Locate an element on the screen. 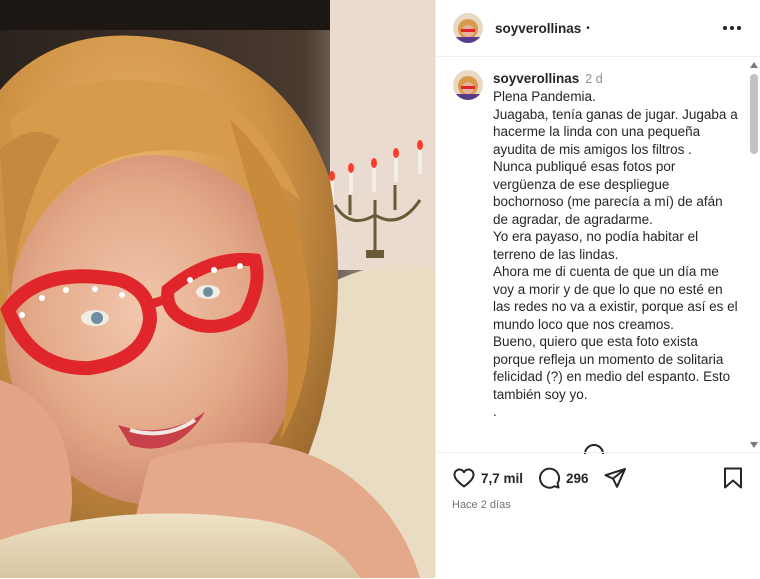  caption-line: Bueno, quiero que esta foto exista is located at coordinates (595, 341).